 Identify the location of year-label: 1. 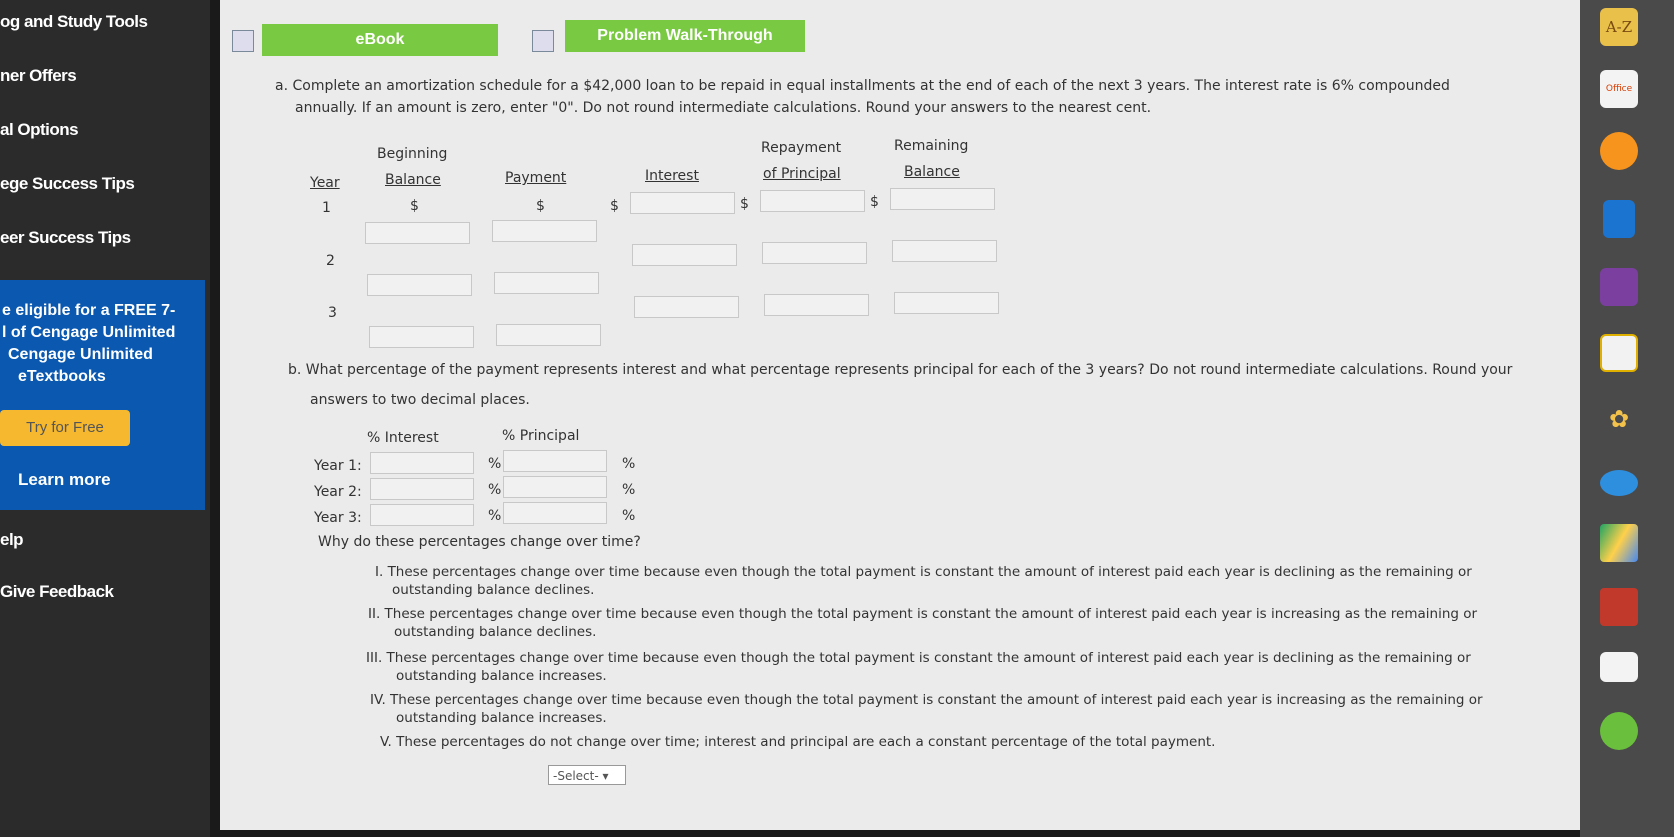
(326, 208).